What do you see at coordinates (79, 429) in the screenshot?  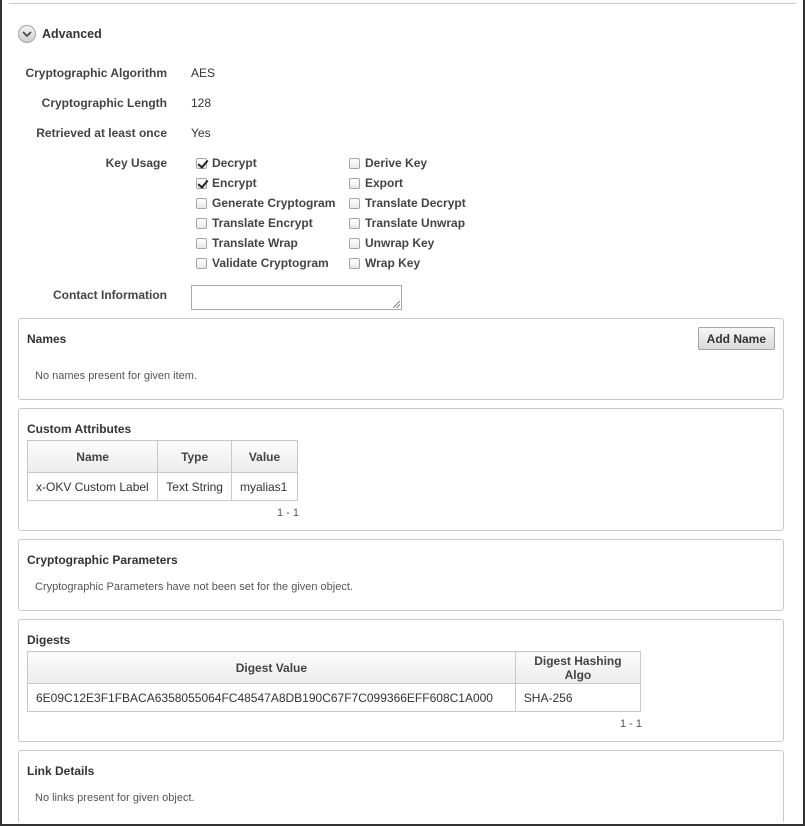 I see `custom-attributes-title: Custom Attributes` at bounding box center [79, 429].